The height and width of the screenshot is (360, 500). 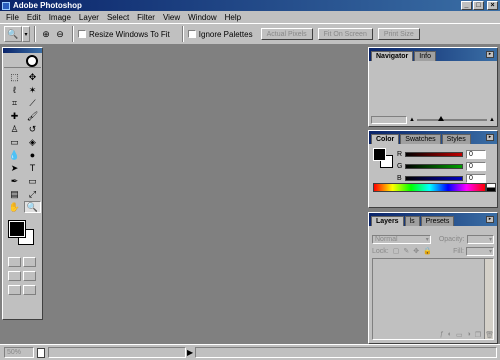 I want to click on fit-on-screen-button: Fit On Screen, so click(x=345, y=34).